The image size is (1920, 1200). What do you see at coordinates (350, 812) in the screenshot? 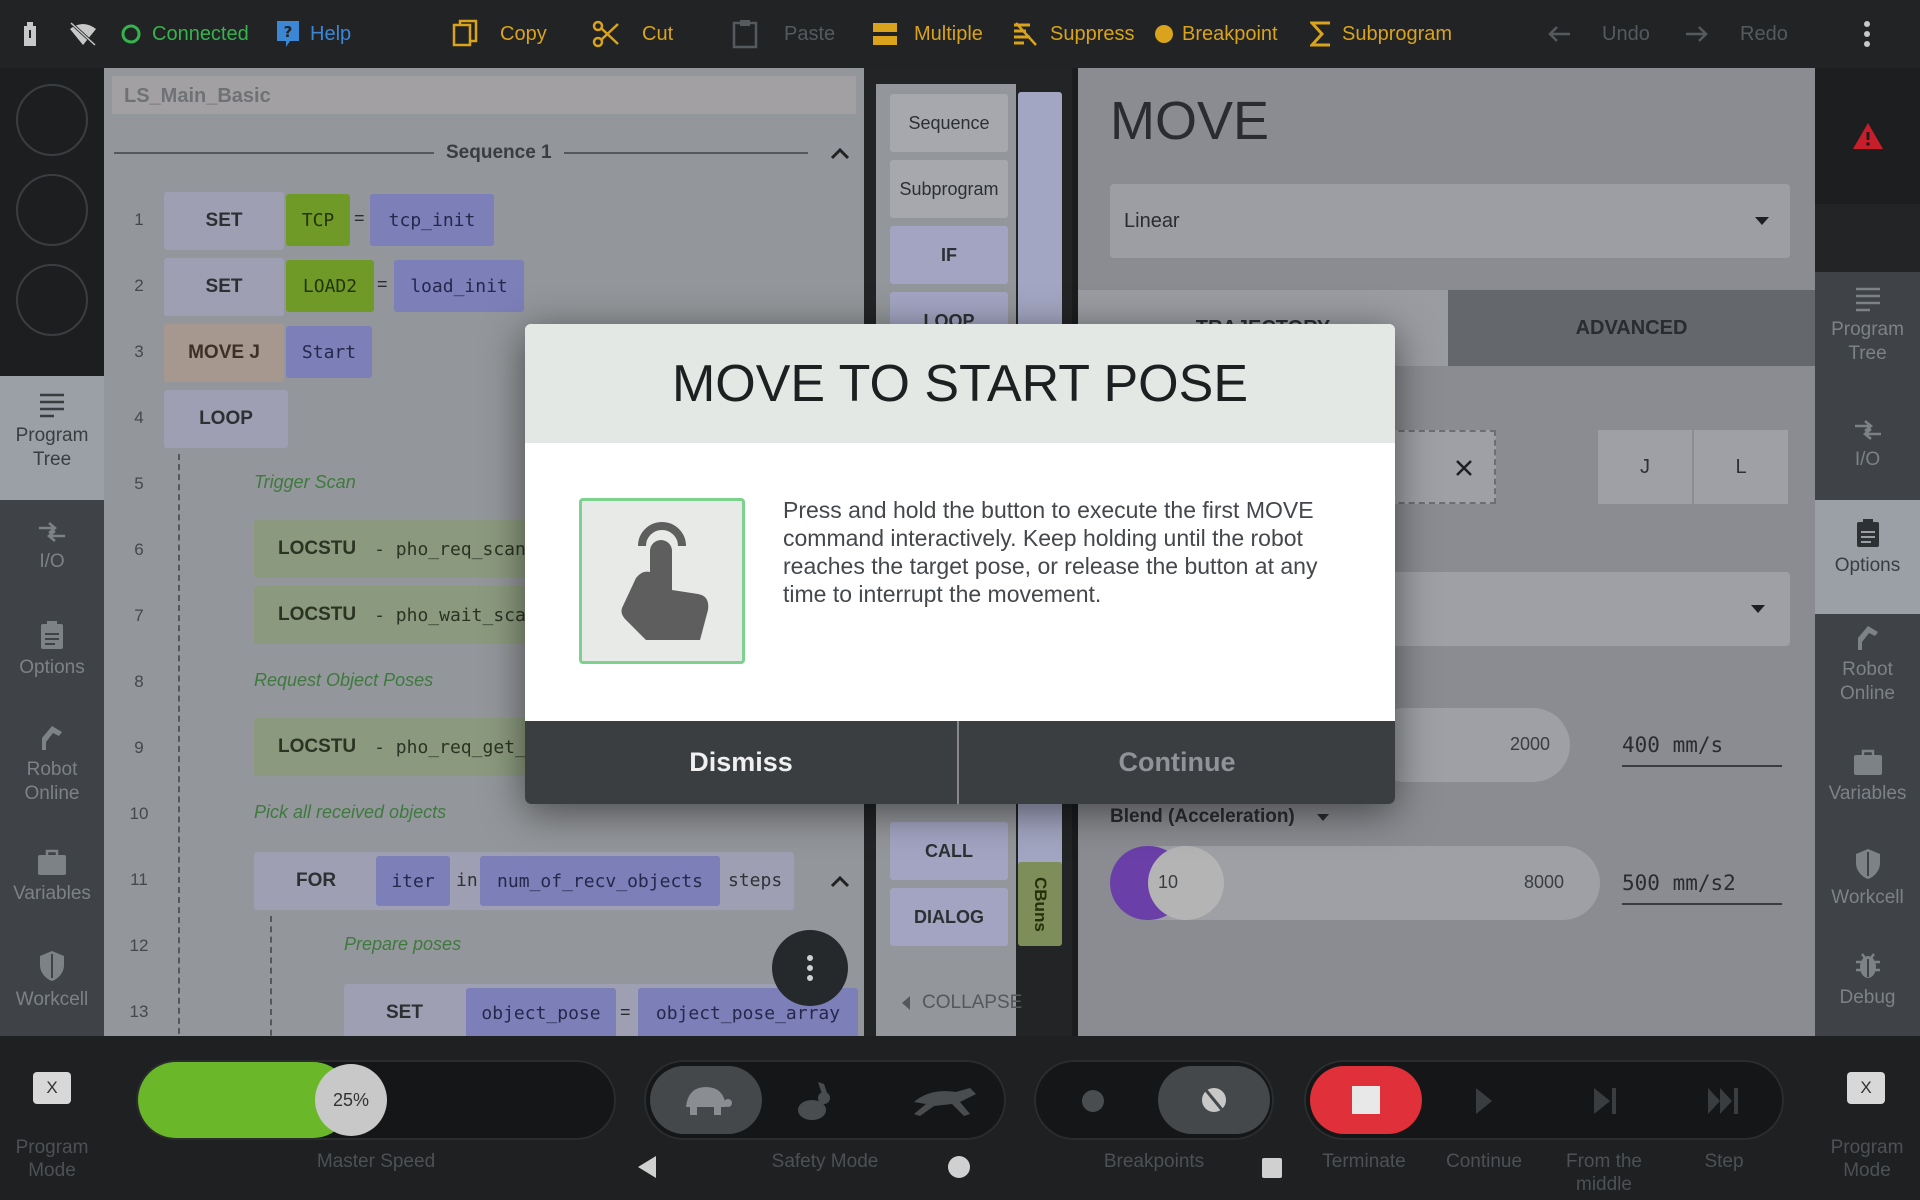
I see `comment: Pick all received objects` at bounding box center [350, 812].